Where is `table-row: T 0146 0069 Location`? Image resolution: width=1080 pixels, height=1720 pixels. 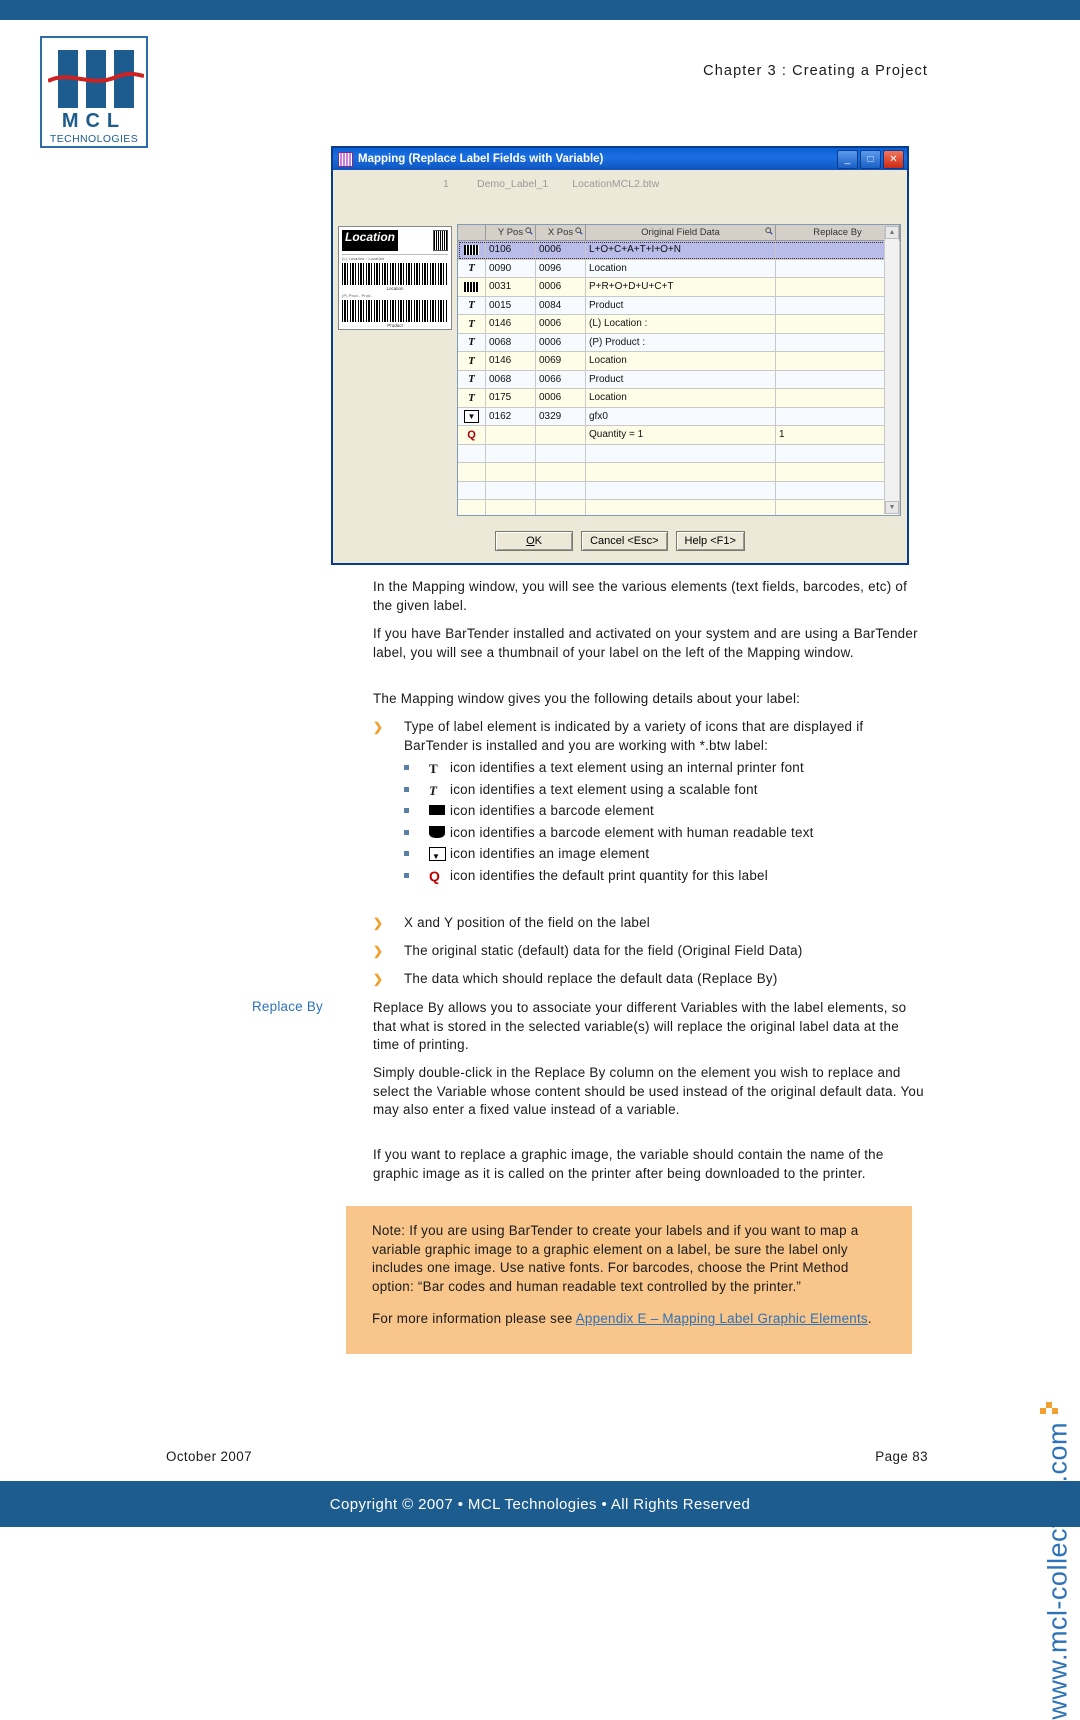
table-row: T 0146 0069 Location is located at coordinates (679, 361).